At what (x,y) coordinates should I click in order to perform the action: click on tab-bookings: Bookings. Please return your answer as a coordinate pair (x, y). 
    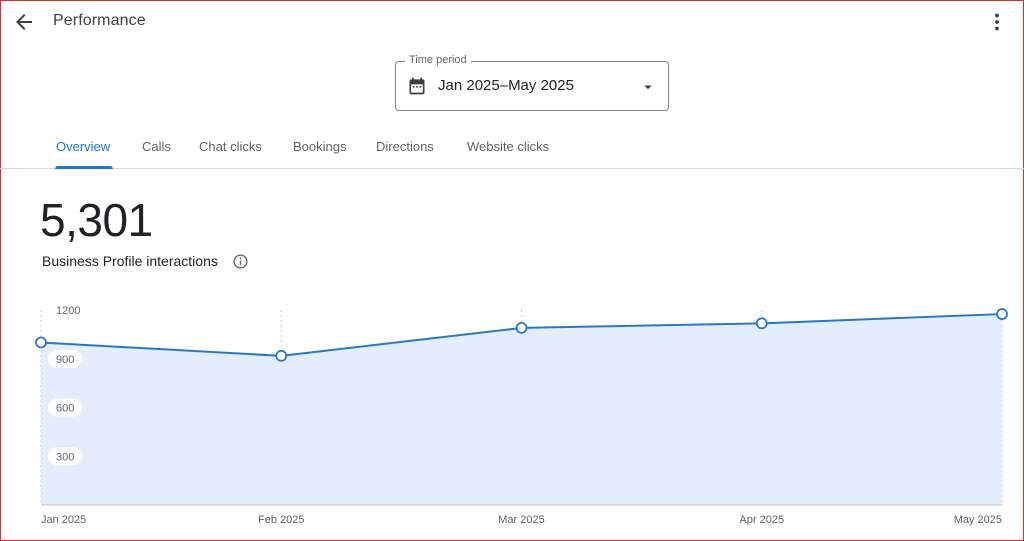
    Looking at the image, I should click on (319, 146).